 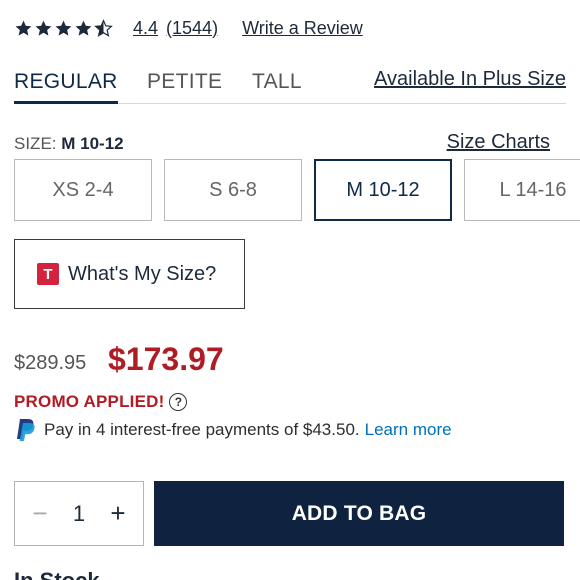 What do you see at coordinates (38, 143) in the screenshot?
I see `size-label-prefix: SIZE:` at bounding box center [38, 143].